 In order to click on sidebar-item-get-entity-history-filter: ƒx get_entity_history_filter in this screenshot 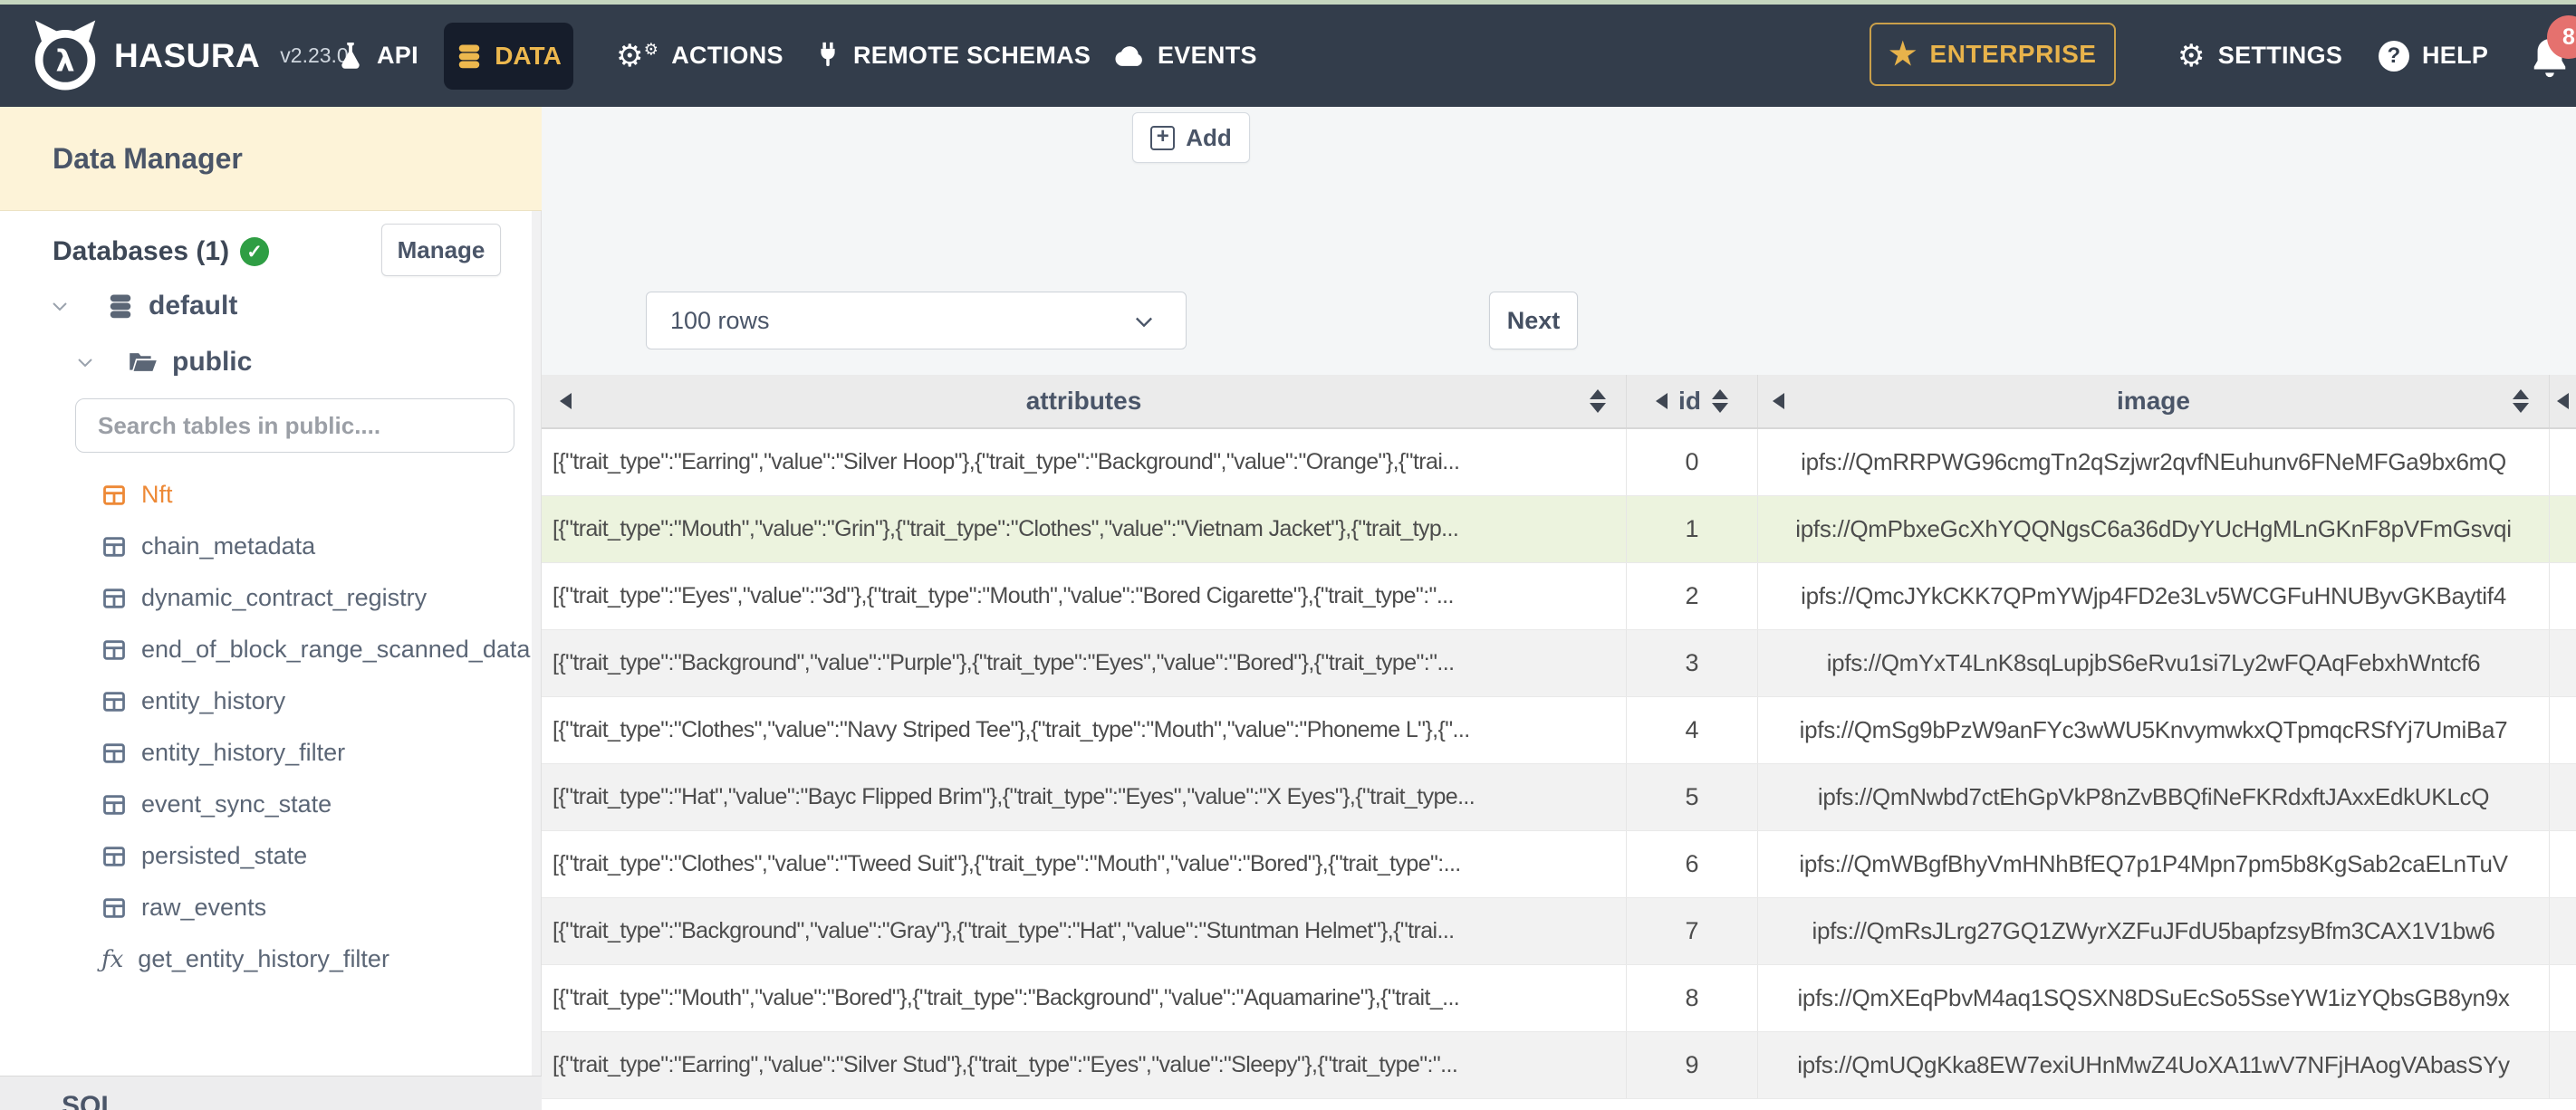, I will do `click(271, 959)`.